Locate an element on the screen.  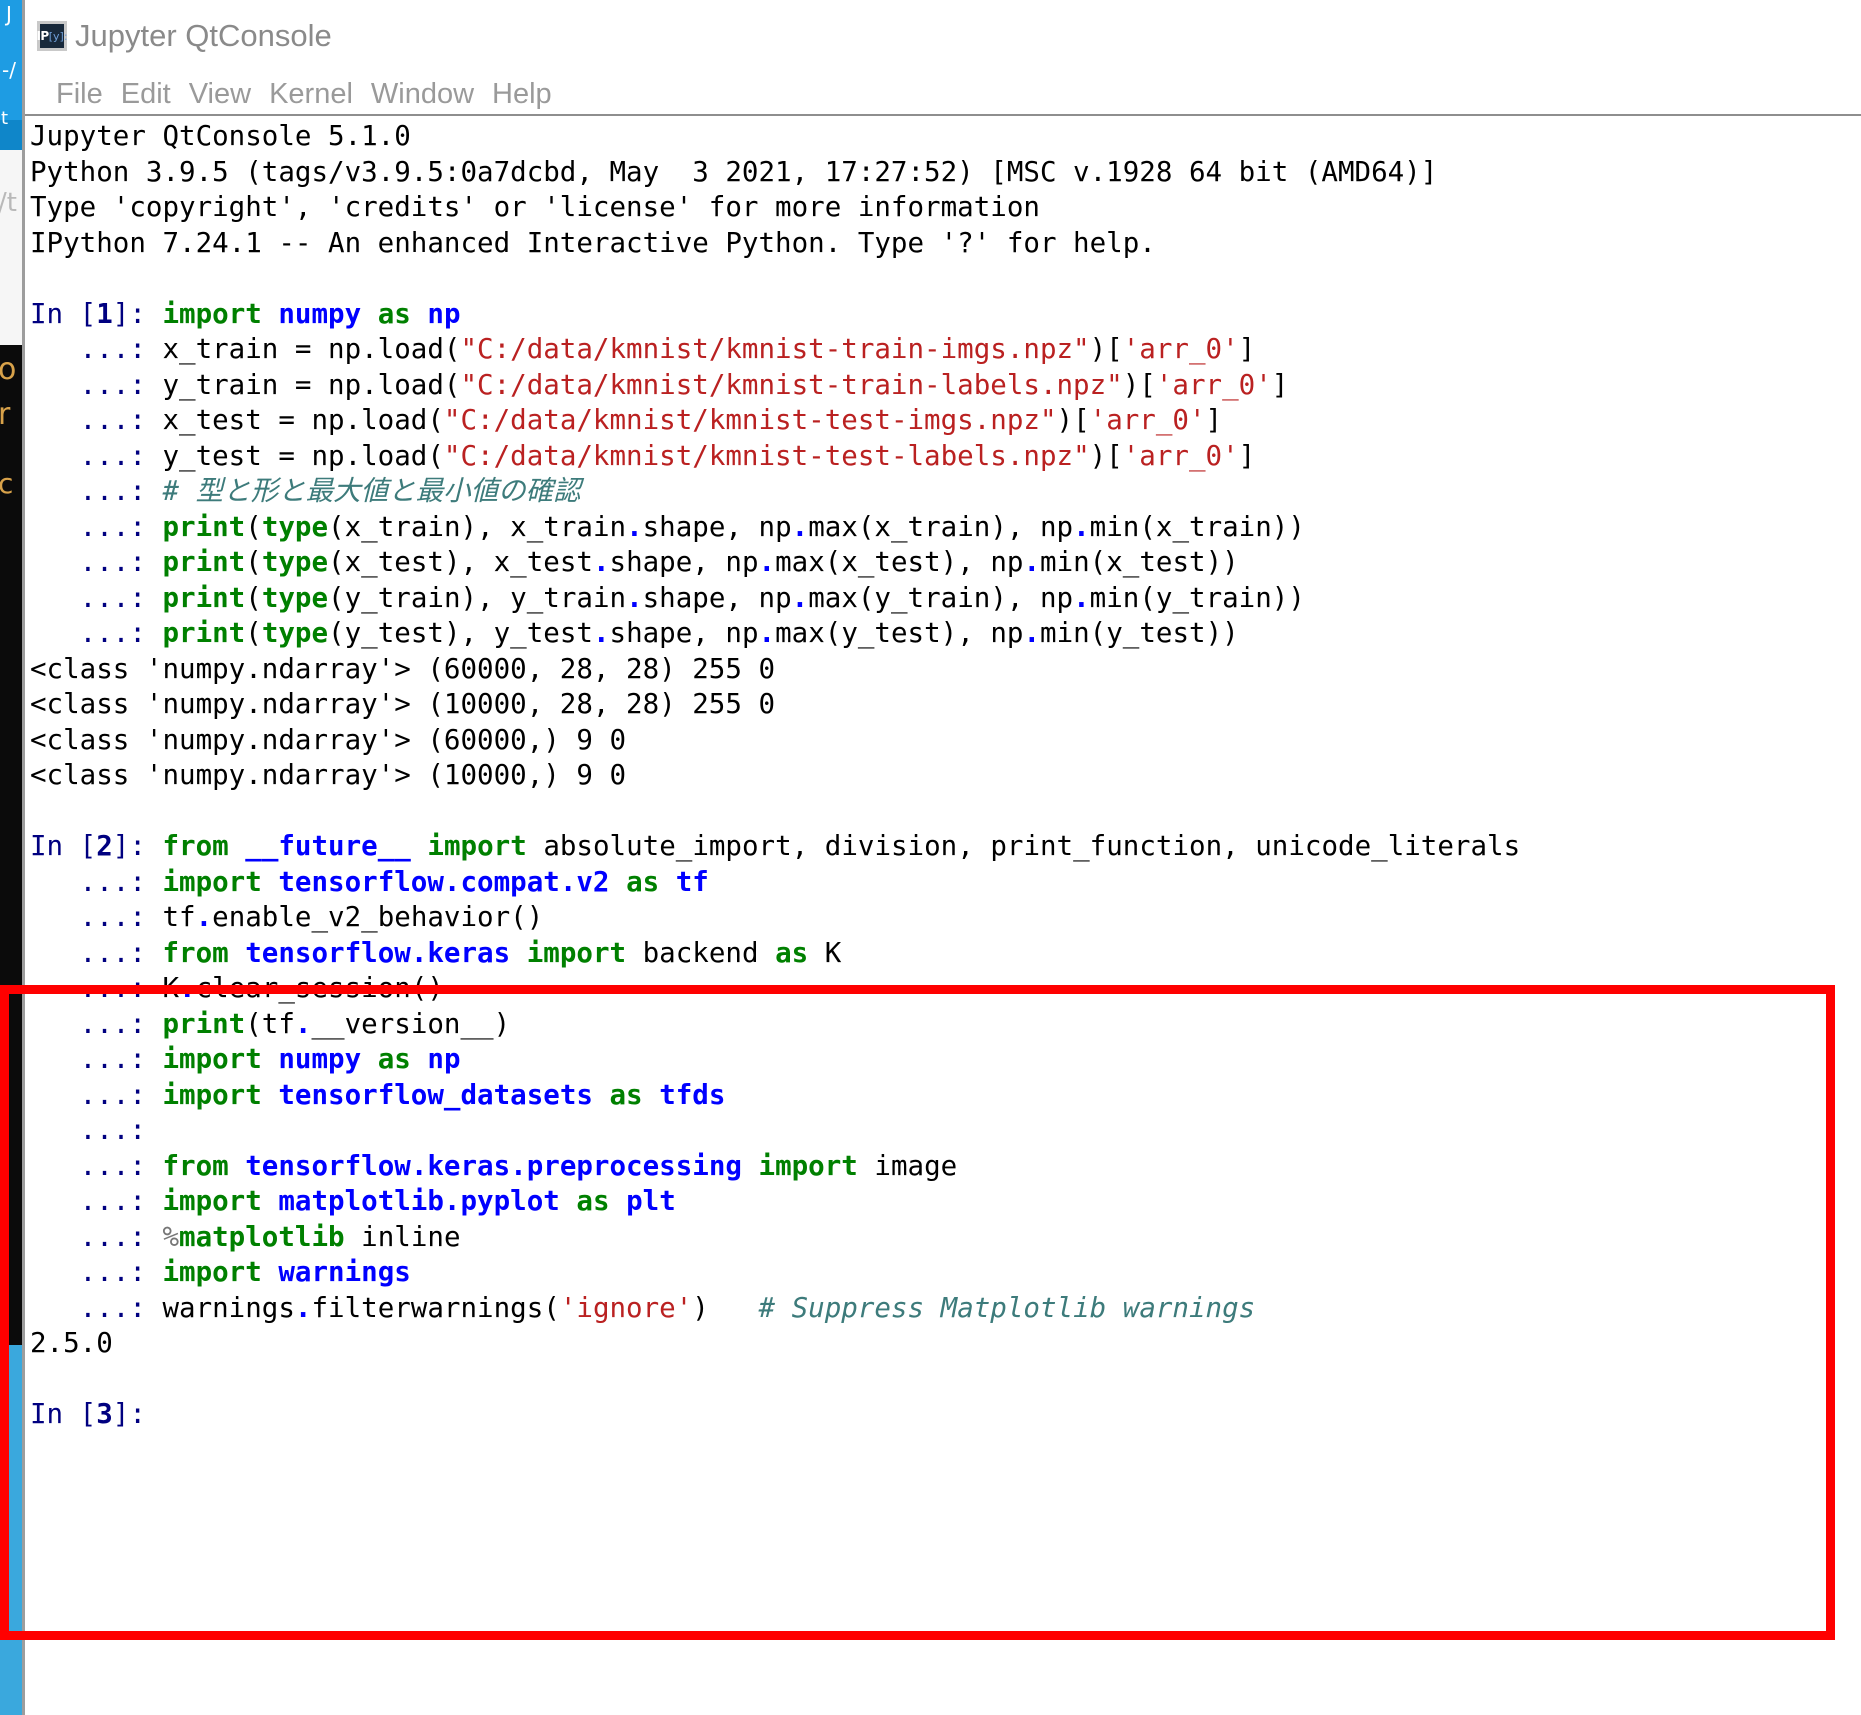
input-cell-2-line: ...: tf.enable_v2_behavior() is located at coordinates (287, 917).